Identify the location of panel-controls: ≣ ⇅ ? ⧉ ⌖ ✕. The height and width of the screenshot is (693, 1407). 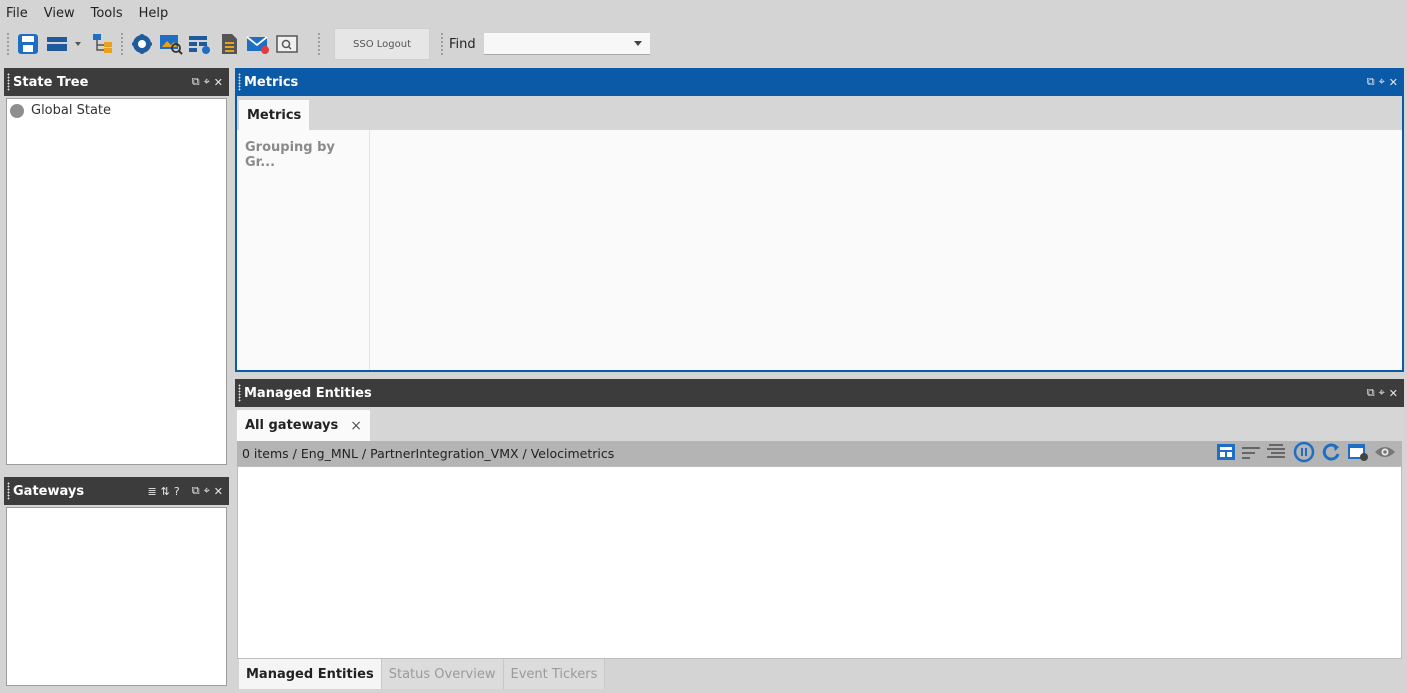
(185, 491).